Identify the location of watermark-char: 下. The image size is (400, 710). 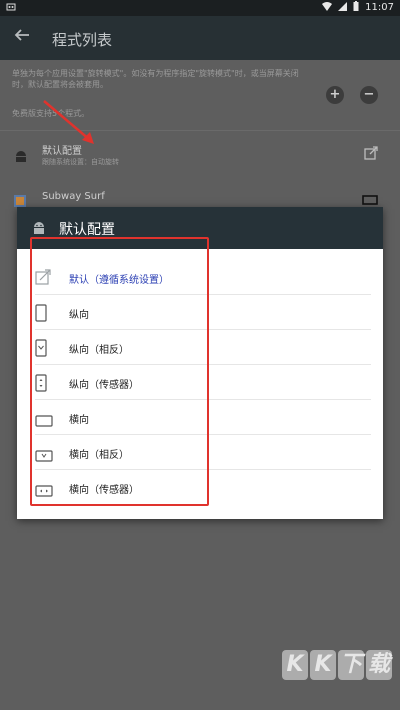
(351, 665).